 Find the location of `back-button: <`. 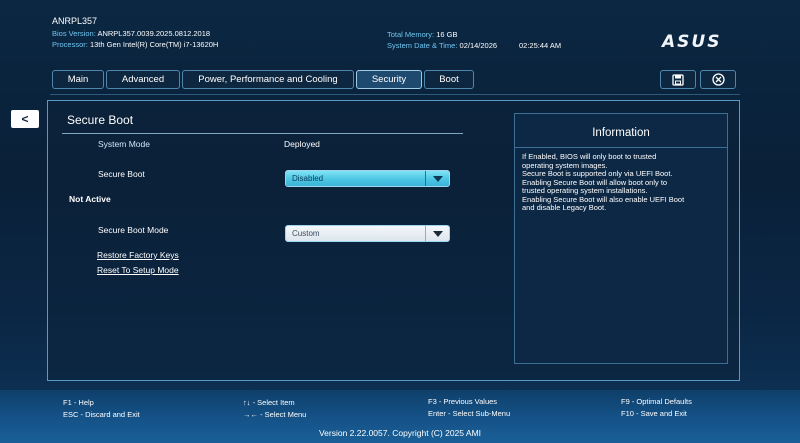

back-button: < is located at coordinates (25, 119).